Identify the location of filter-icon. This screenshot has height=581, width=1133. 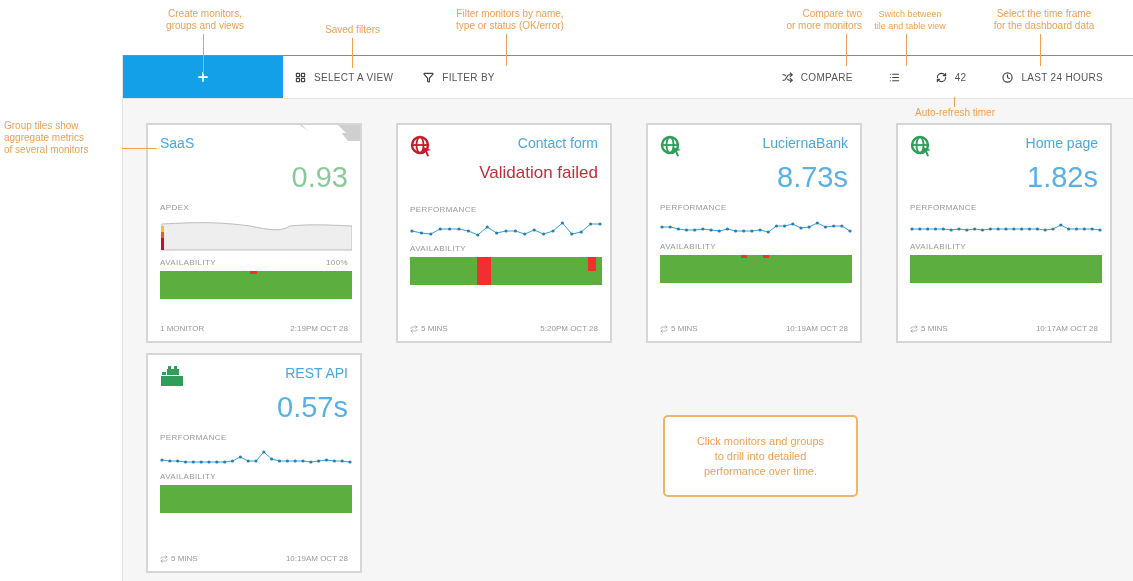
(429, 77).